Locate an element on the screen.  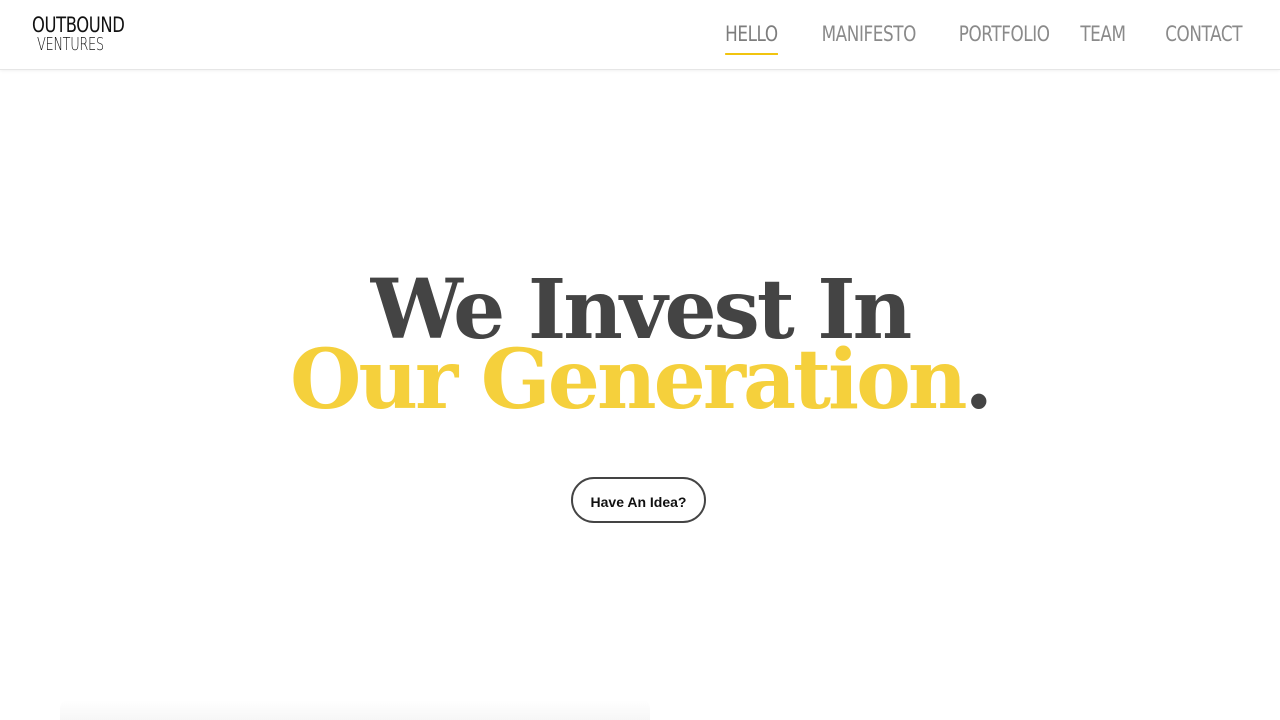
nav-item-contact: CONTACT is located at coordinates (1203, 37).